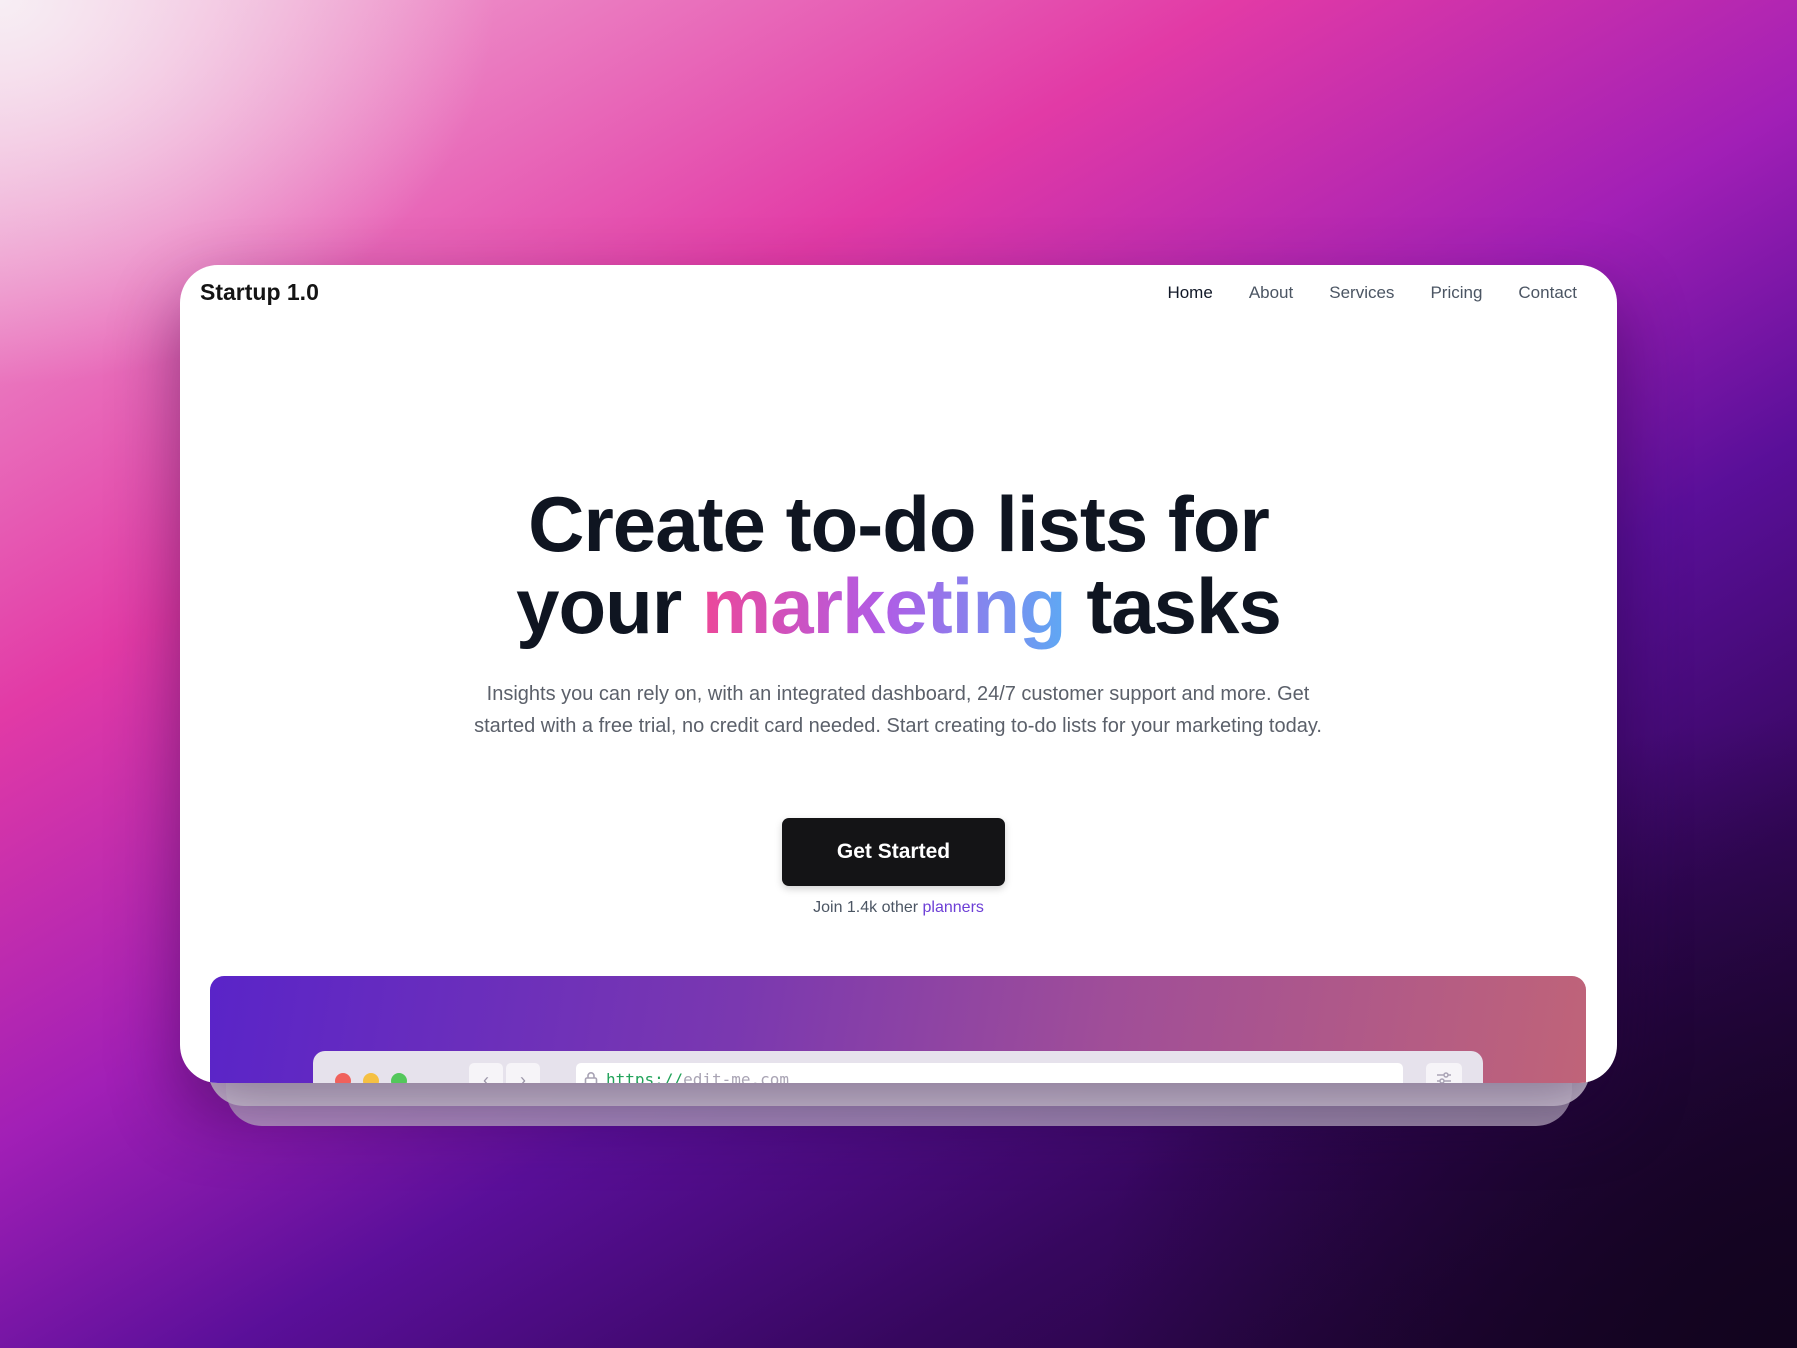 This screenshot has width=1797, height=1348. I want to click on url-text: https://edit-me.com, so click(697, 1073).